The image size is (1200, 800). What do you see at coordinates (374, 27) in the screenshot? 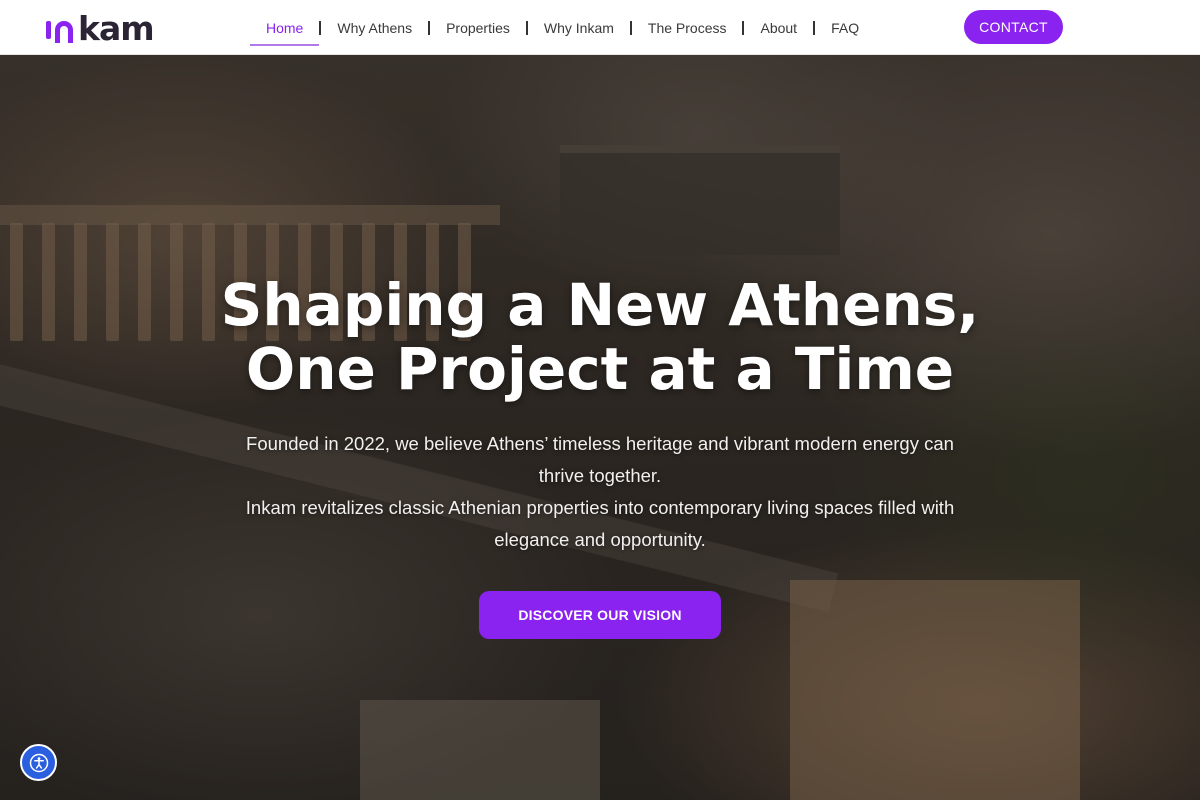
I see `nav-why-athens: Why Athens` at bounding box center [374, 27].